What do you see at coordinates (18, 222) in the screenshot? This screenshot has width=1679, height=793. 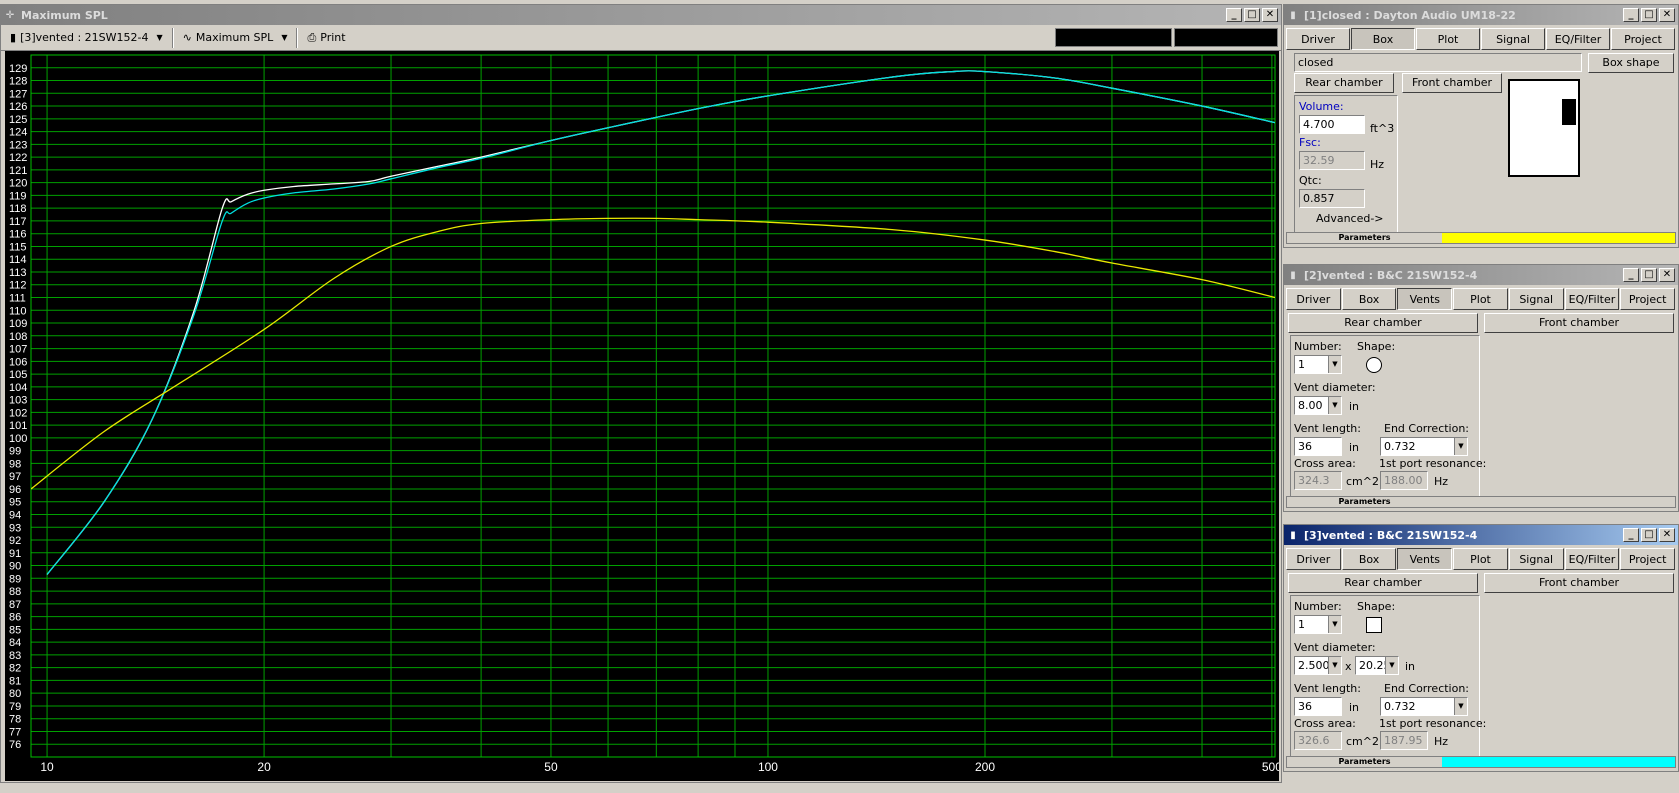 I see `y-tick-label: 117` at bounding box center [18, 222].